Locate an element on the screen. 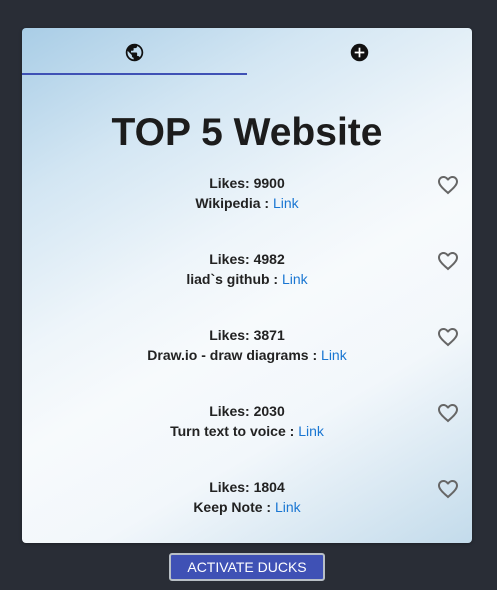 Image resolution: width=497 pixels, height=590 pixels. active-tab-indicator is located at coordinates (134, 74).